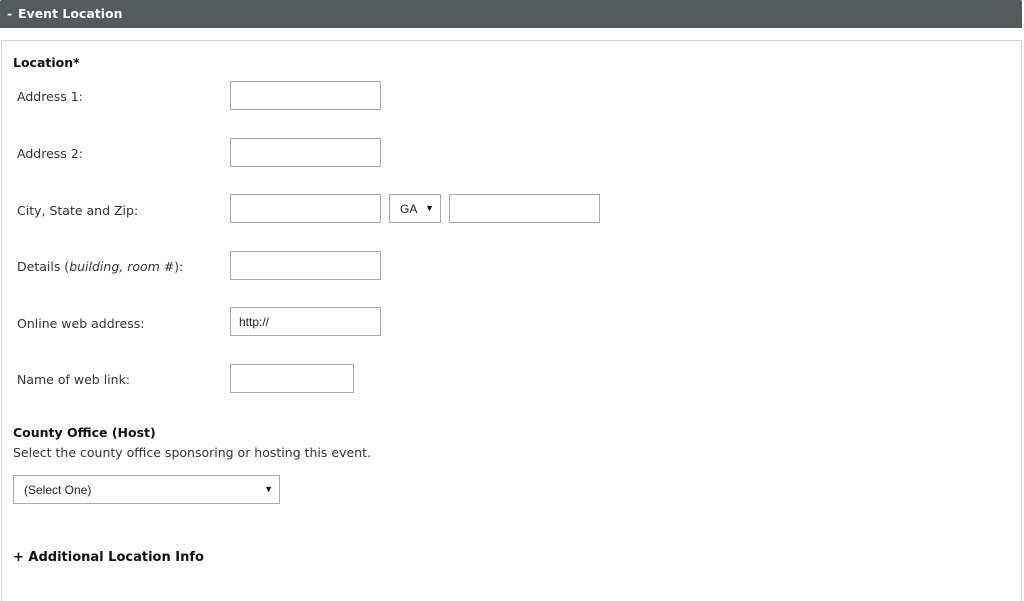 The width and height of the screenshot is (1024, 601). What do you see at coordinates (78, 210) in the screenshot?
I see `city-state-zip-label: City, State and Zip:` at bounding box center [78, 210].